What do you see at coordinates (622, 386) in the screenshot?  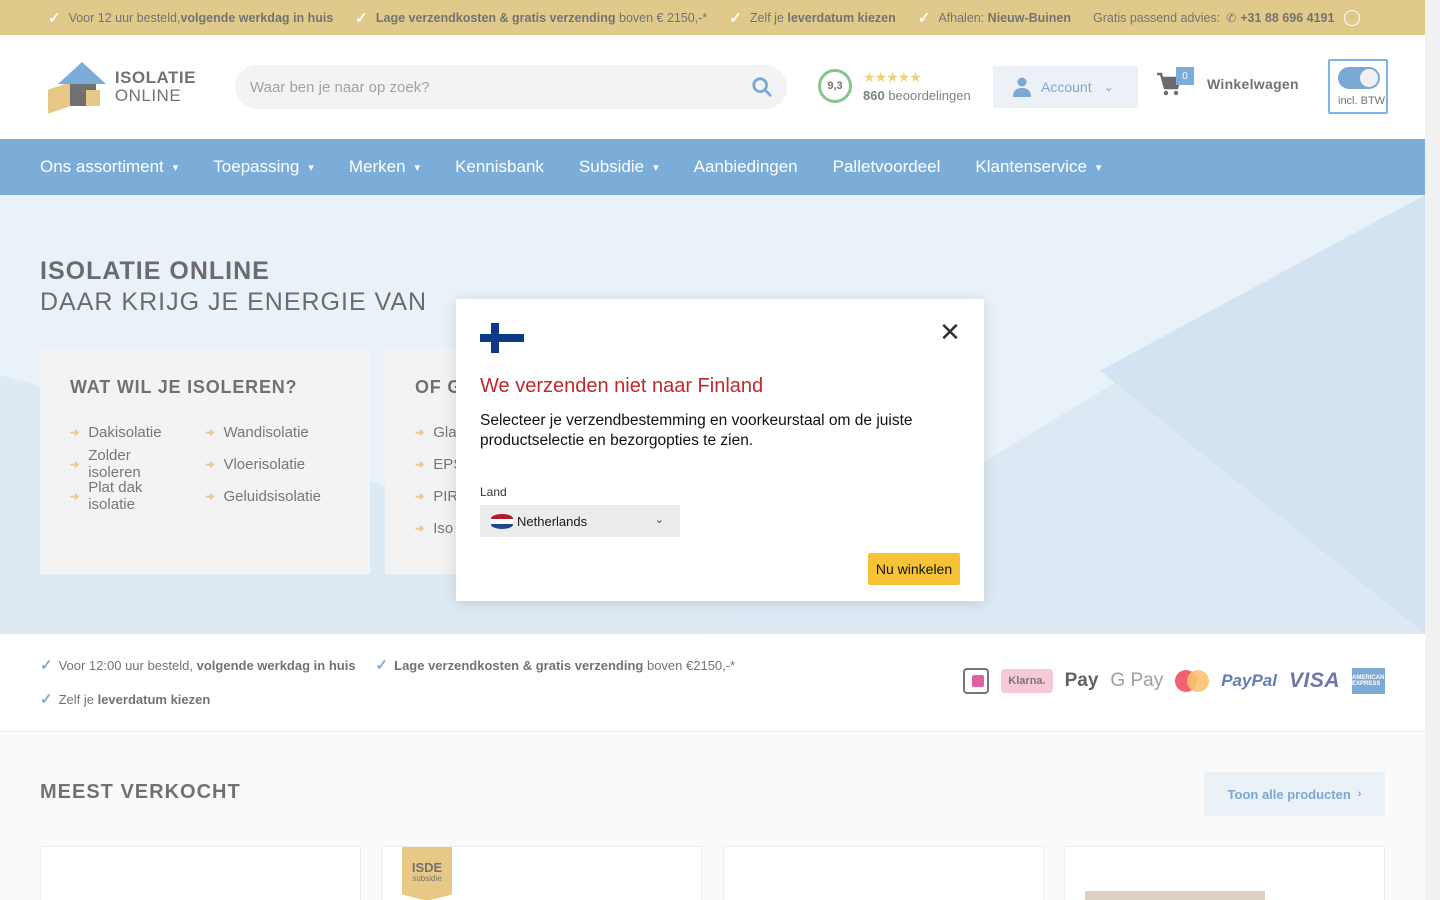 I see `modal-title: We verzenden niet naar Finland` at bounding box center [622, 386].